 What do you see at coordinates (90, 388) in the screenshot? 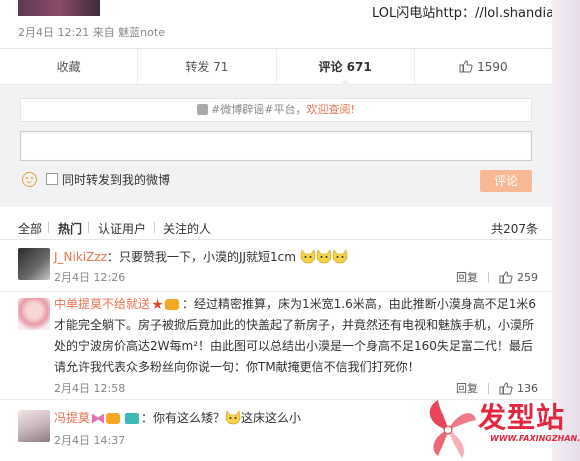
I see `comment-time: 2月4日 12:58` at bounding box center [90, 388].